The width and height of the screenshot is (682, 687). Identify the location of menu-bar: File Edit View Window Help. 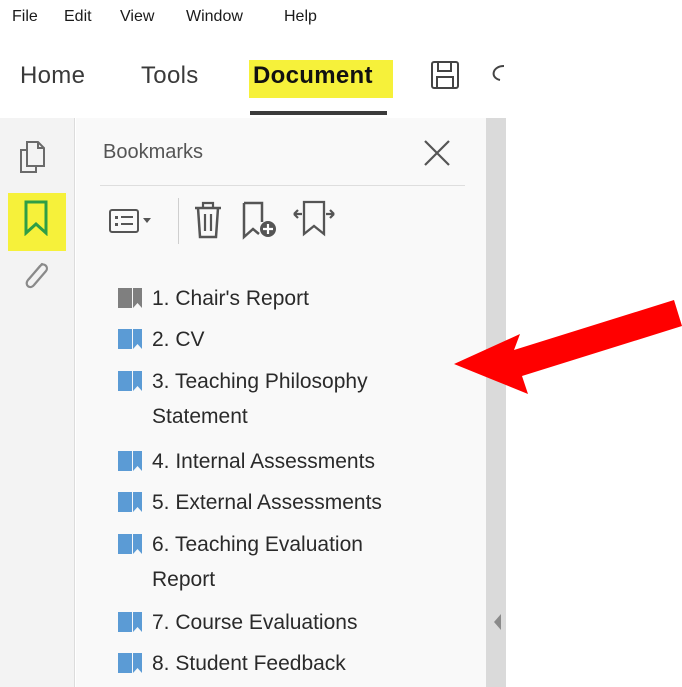
(341, 18).